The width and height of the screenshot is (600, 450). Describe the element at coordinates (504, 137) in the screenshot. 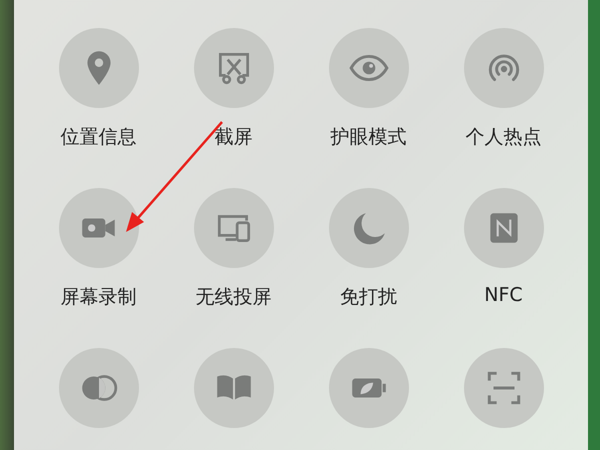

I see `toggle-label: 个人热点` at that location.